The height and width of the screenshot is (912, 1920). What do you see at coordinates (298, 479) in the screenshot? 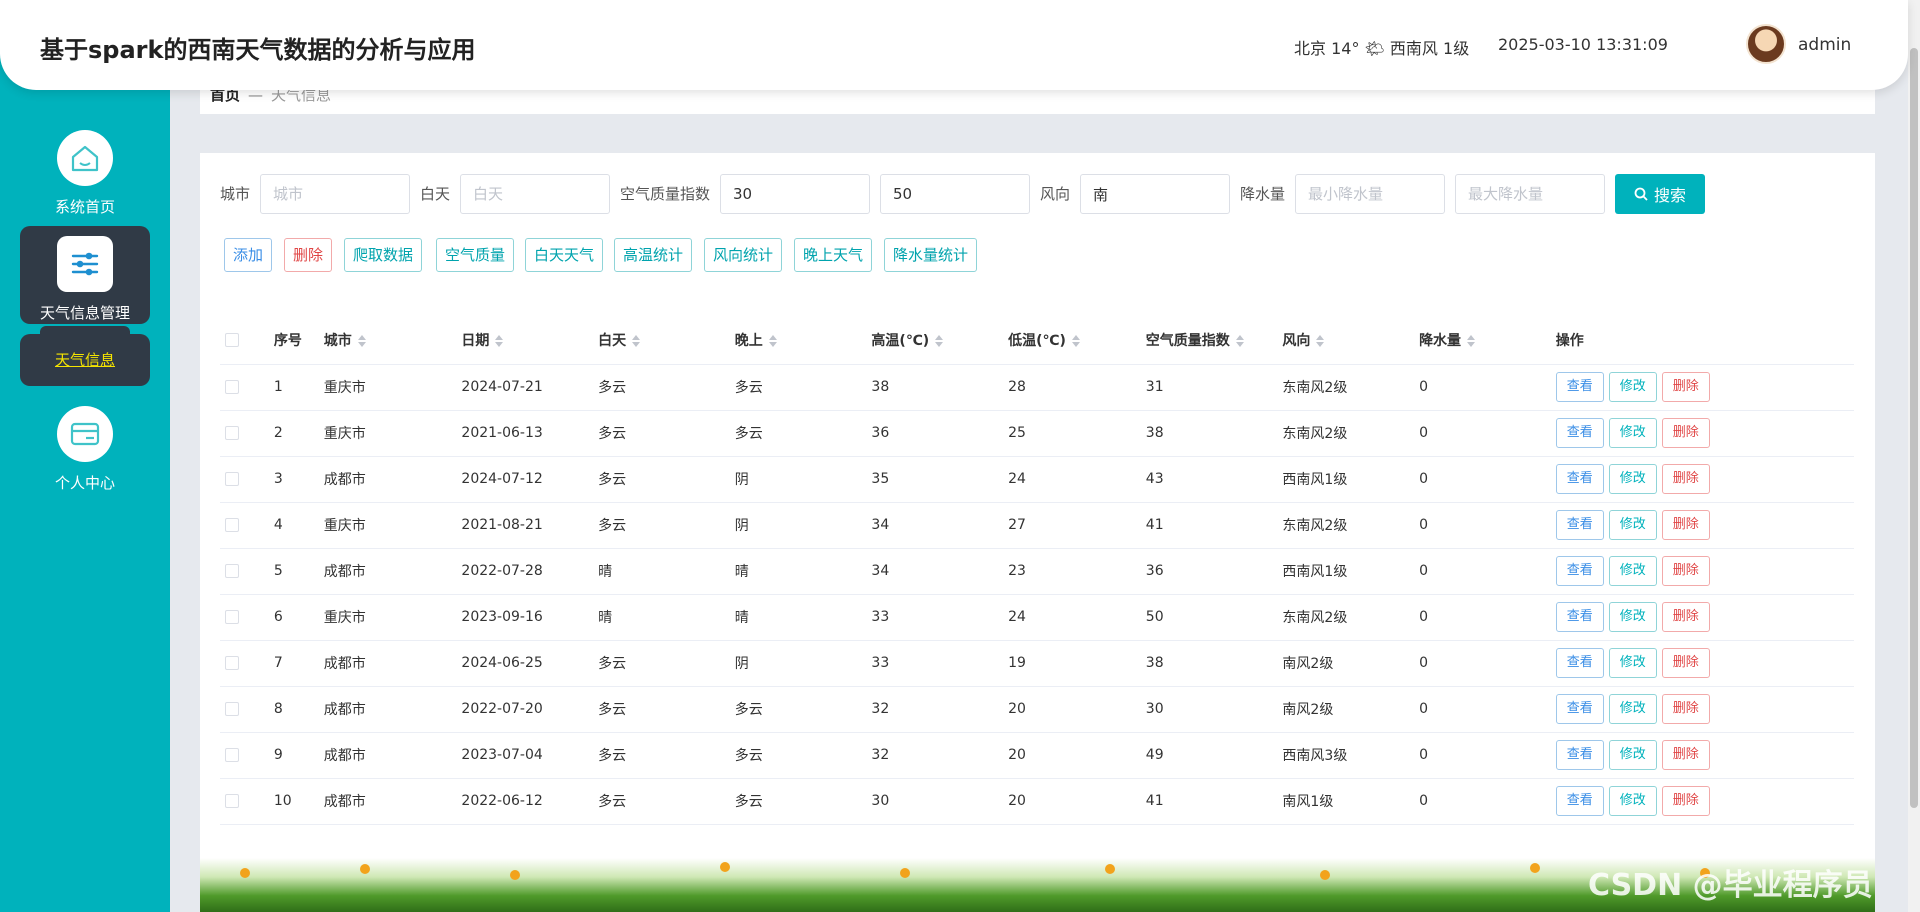
I see `table-cell: 3` at bounding box center [298, 479].